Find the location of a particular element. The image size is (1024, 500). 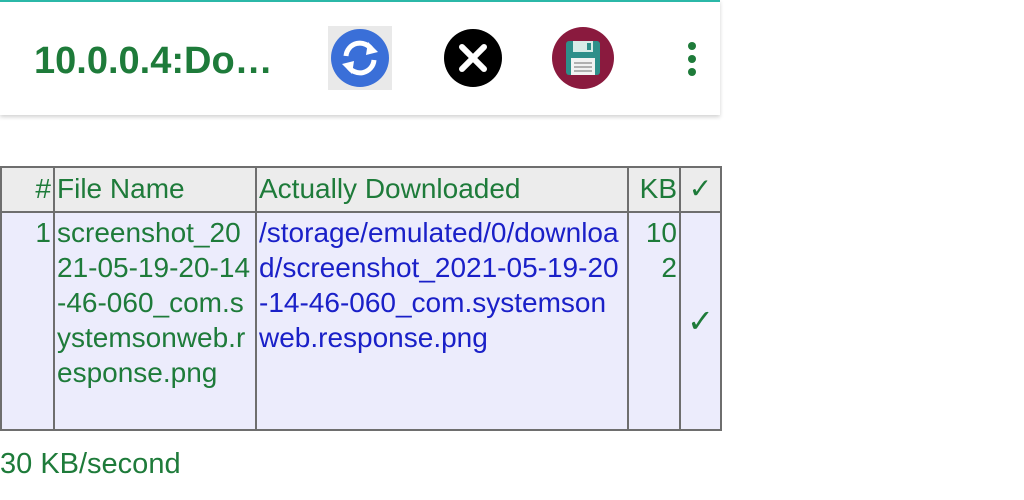

column-header-check: ✓ is located at coordinates (700, 189).